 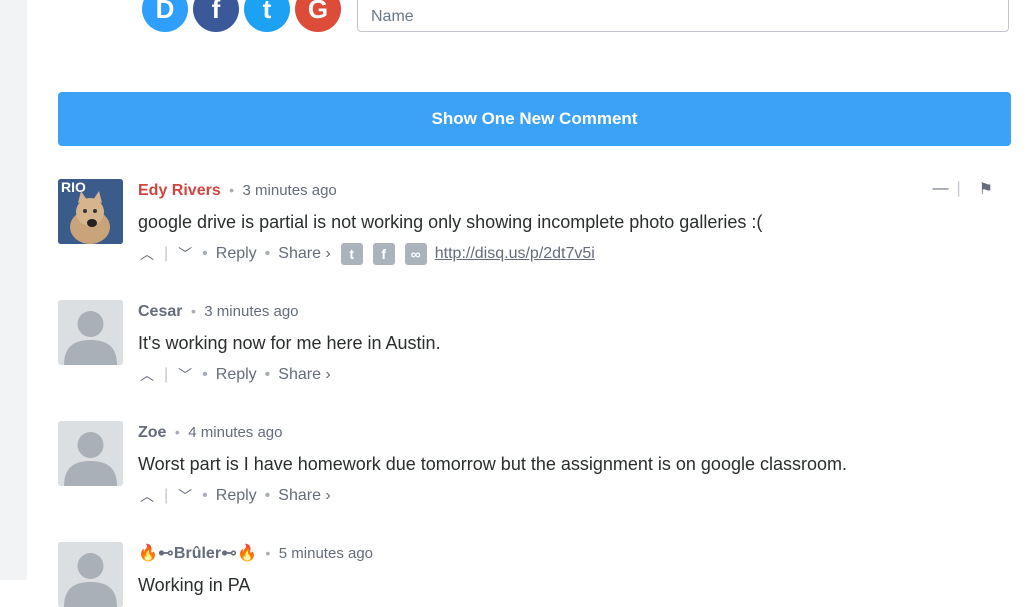 What do you see at coordinates (318, 16) in the screenshot?
I see `google-icon: G` at bounding box center [318, 16].